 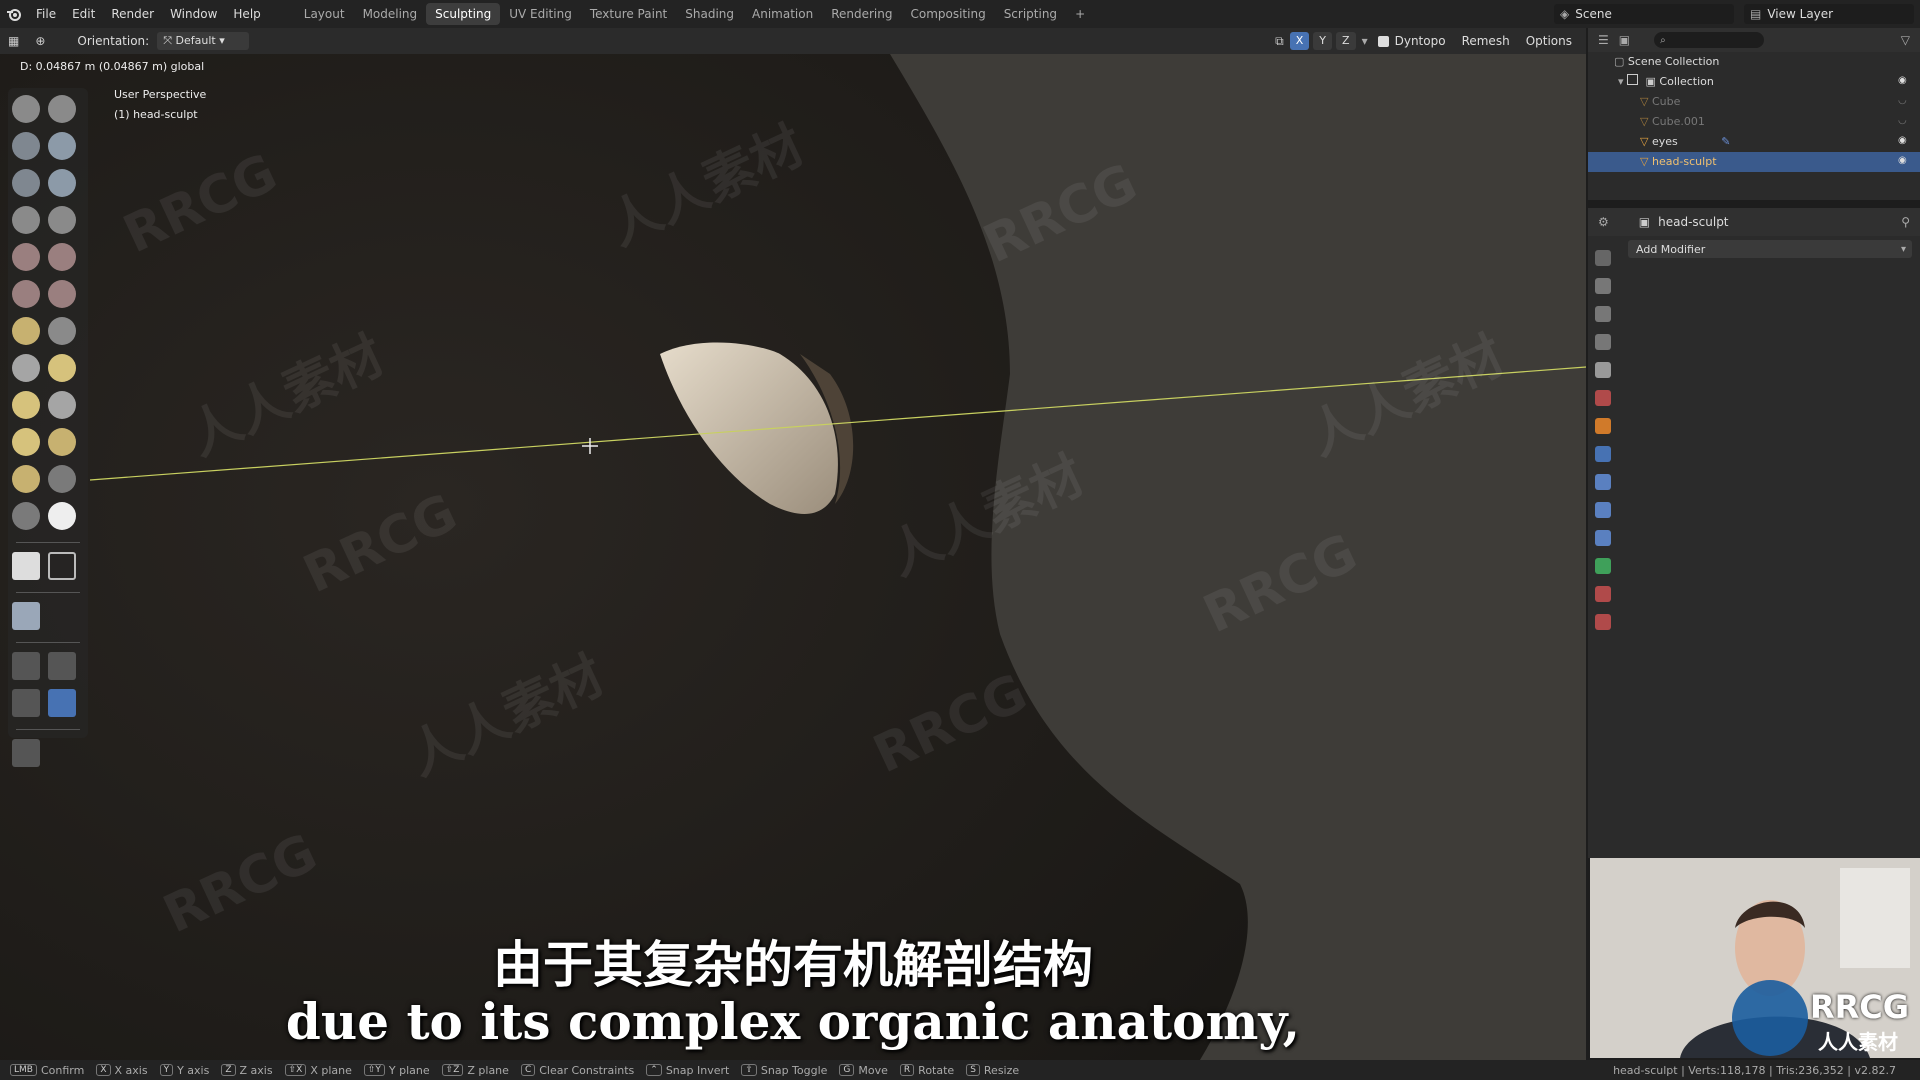 I want to click on smooth-brush-icon, so click(x=26, y=257).